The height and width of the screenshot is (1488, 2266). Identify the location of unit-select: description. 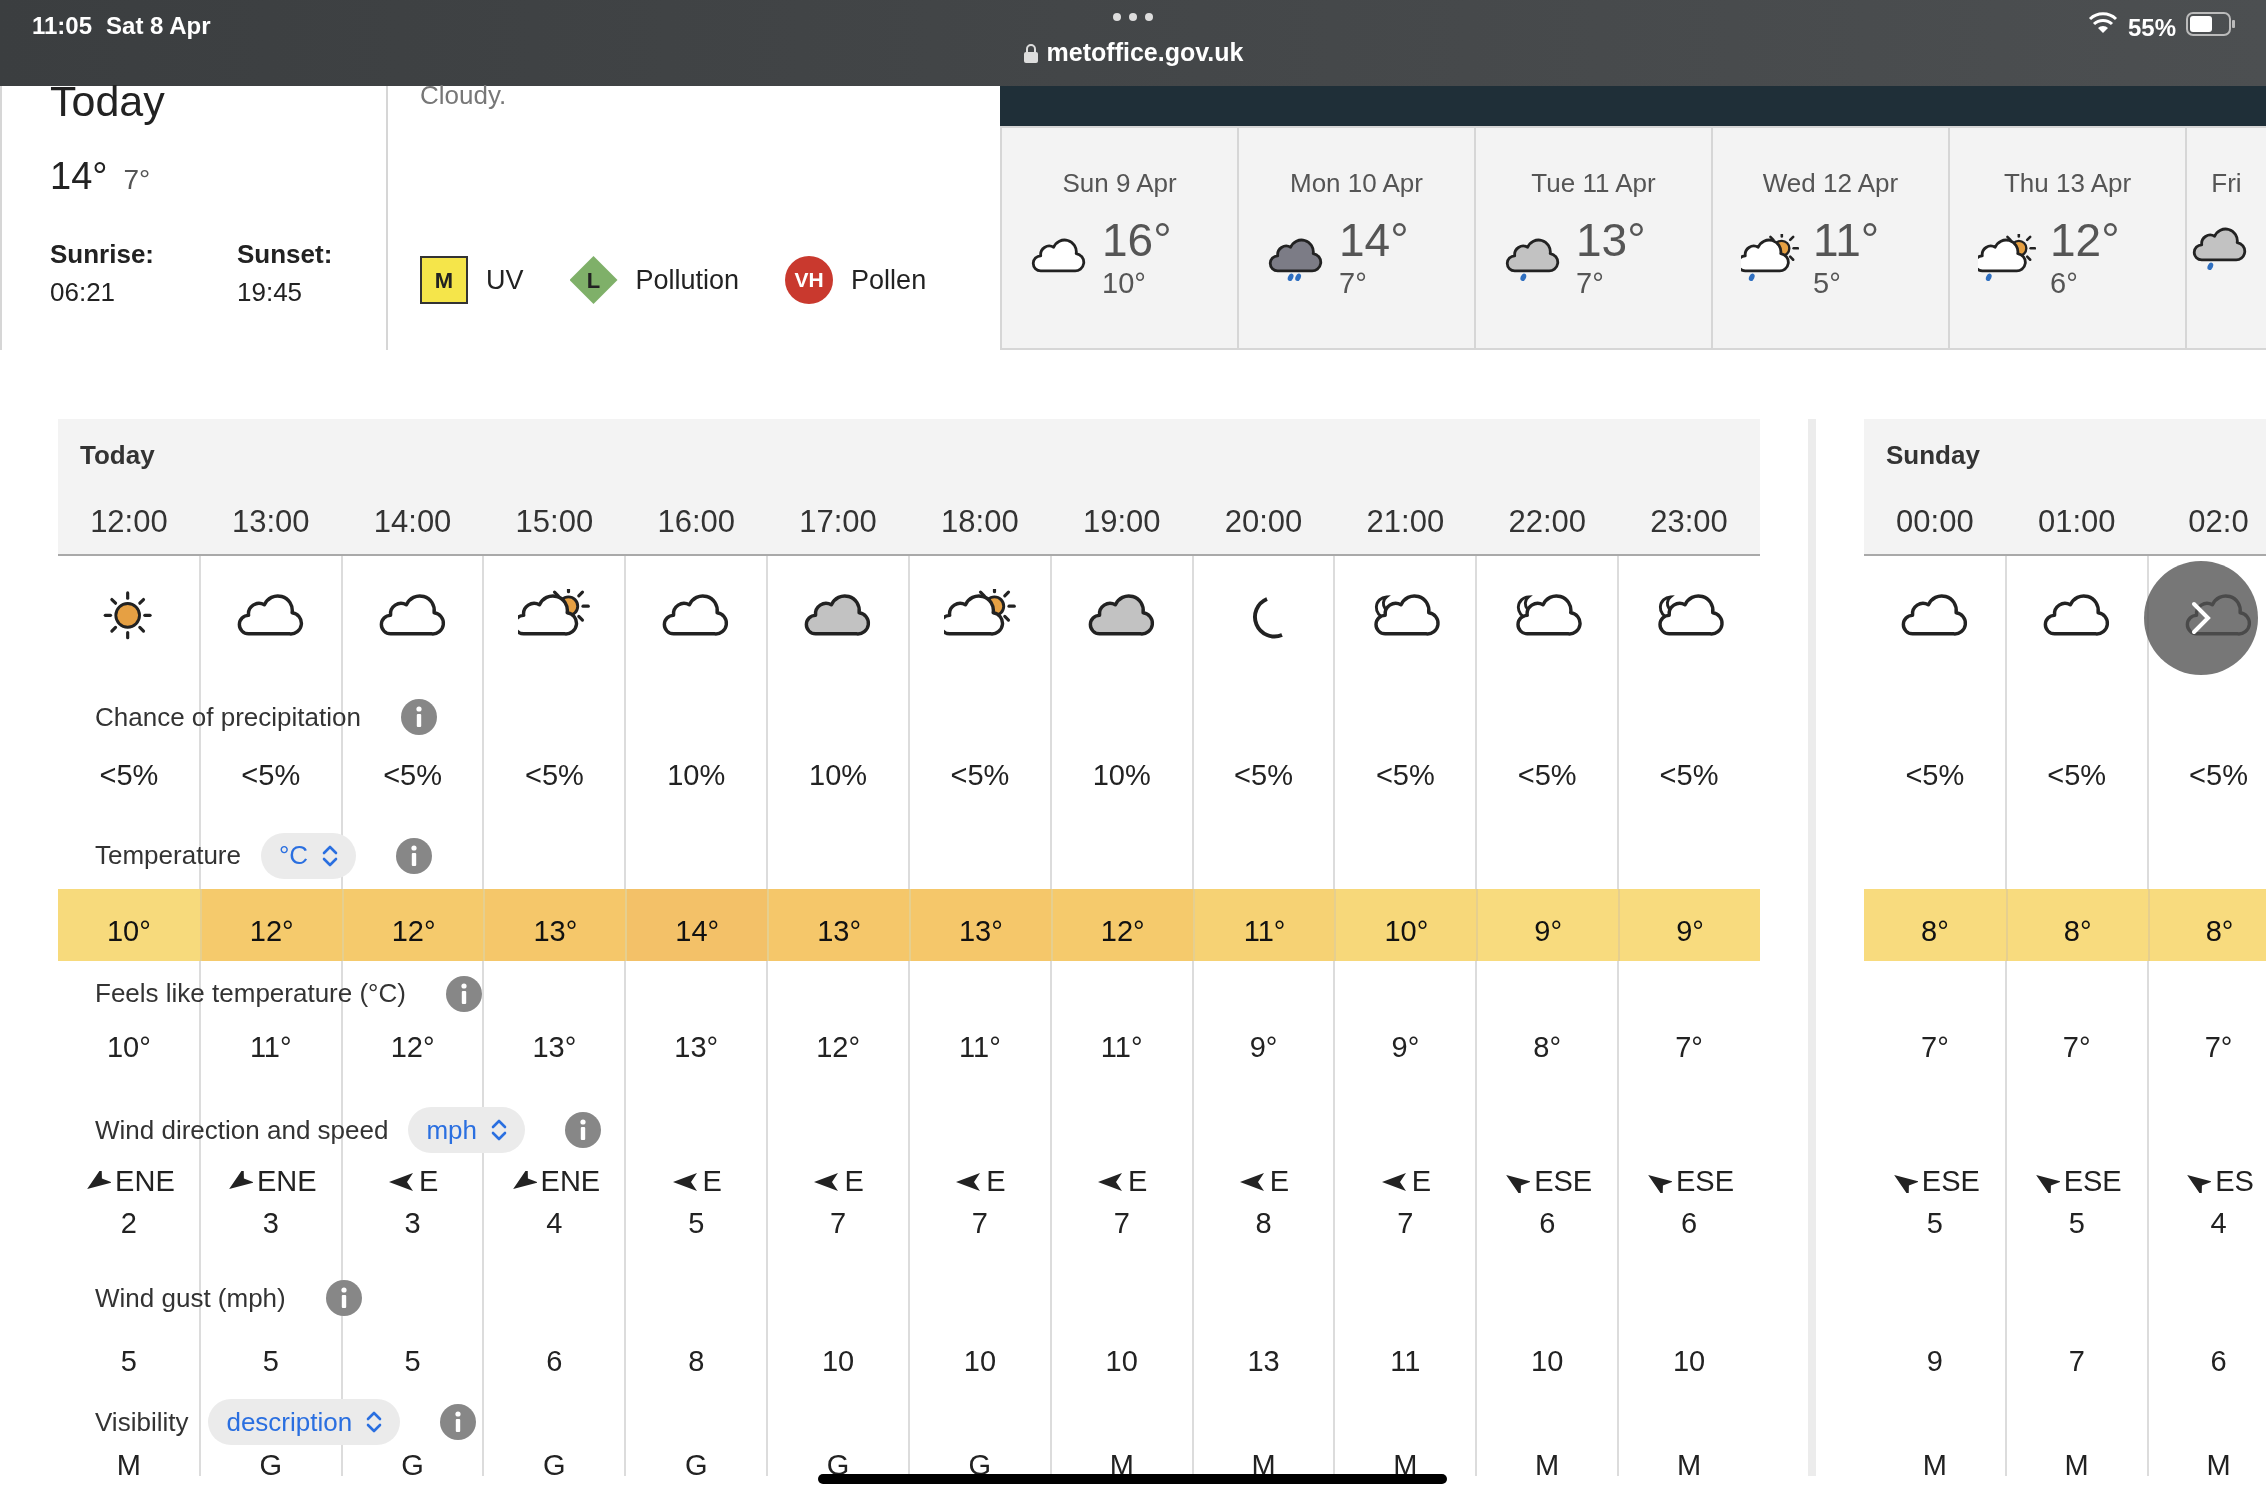
(304, 1422).